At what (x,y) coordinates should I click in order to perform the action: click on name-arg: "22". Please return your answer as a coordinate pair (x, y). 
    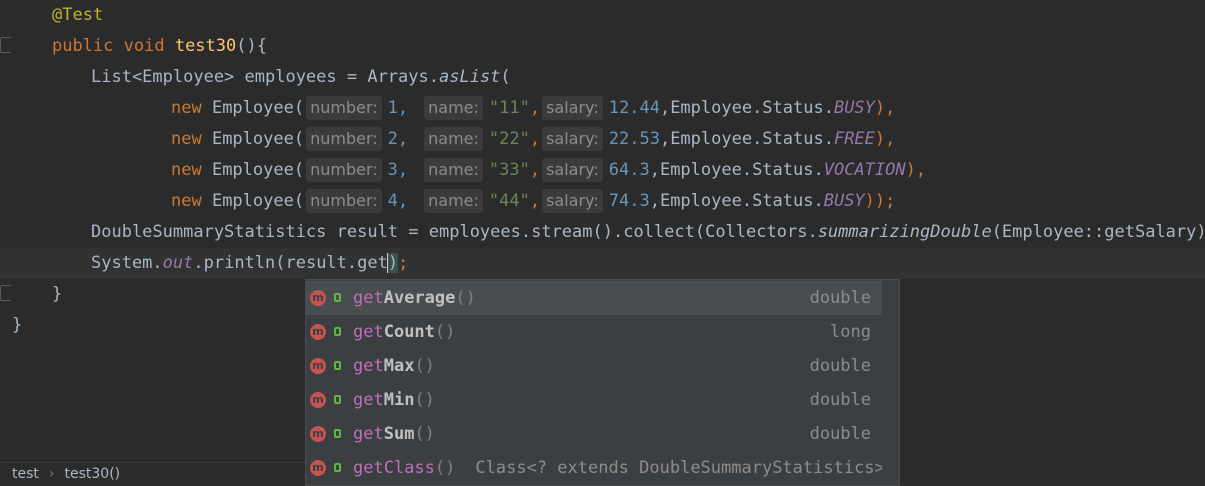
    Looking at the image, I should click on (509, 139).